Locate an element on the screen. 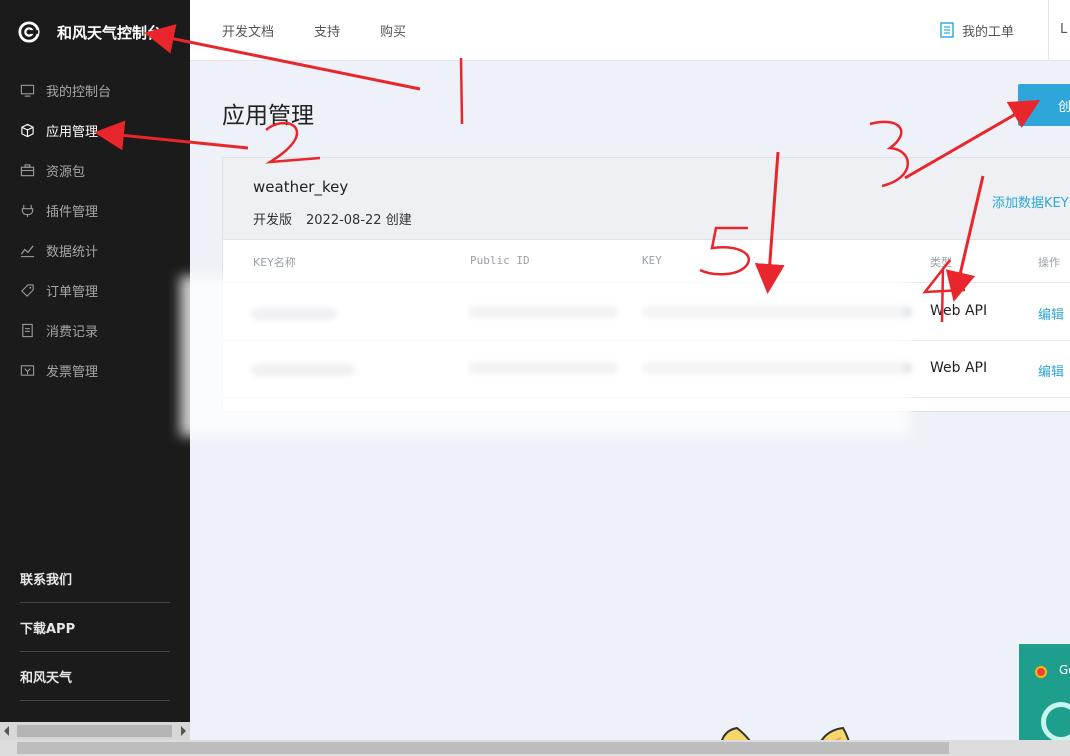 The width and height of the screenshot is (1070, 756). column-header-type: 类型 is located at coordinates (941, 262).